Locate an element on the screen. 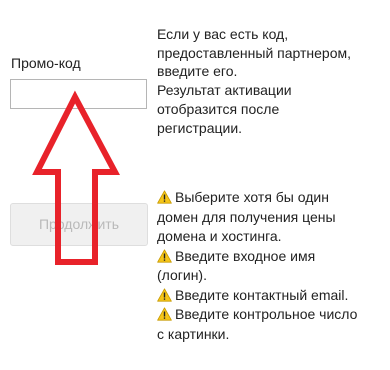 The image size is (390, 370). warning-line: с картинки. is located at coordinates (193, 333).